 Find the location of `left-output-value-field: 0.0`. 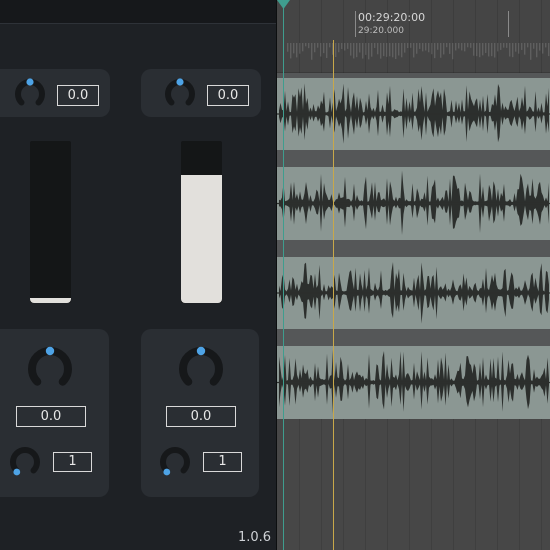

left-output-value-field: 0.0 is located at coordinates (51, 416).